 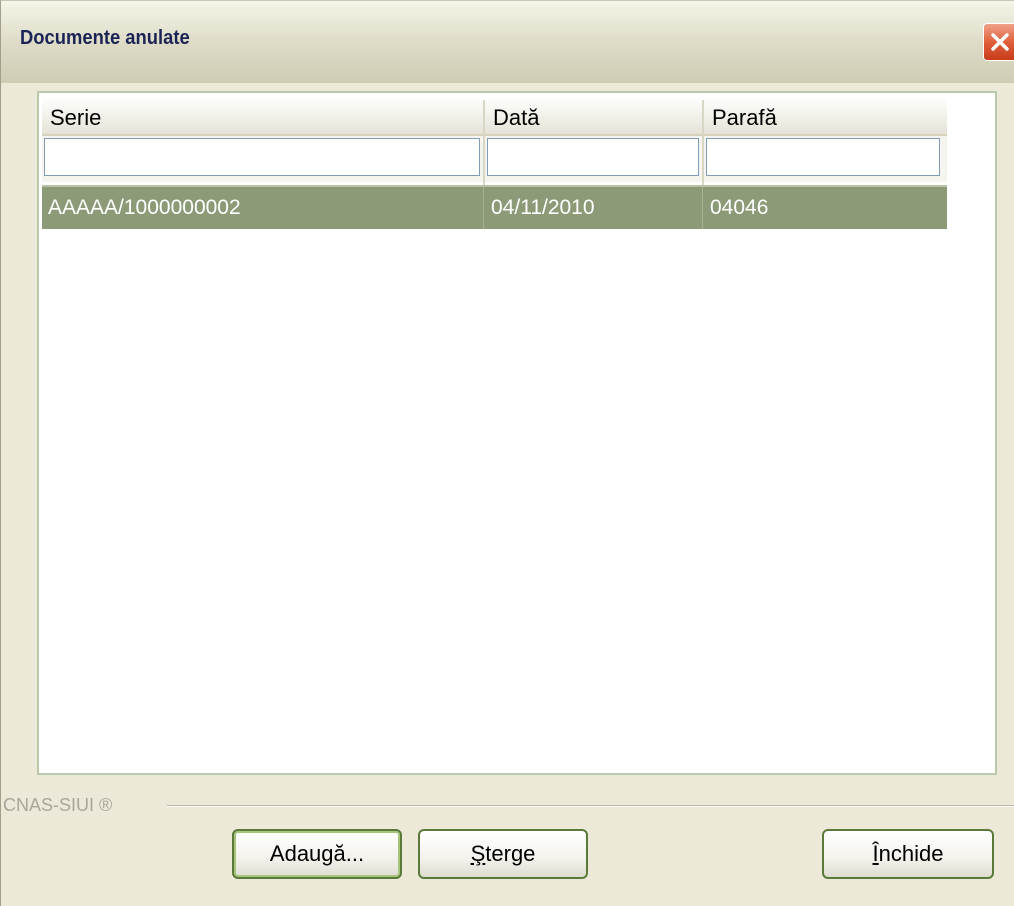 What do you see at coordinates (507, 42) in the screenshot?
I see `title-bar: Documente anulate` at bounding box center [507, 42].